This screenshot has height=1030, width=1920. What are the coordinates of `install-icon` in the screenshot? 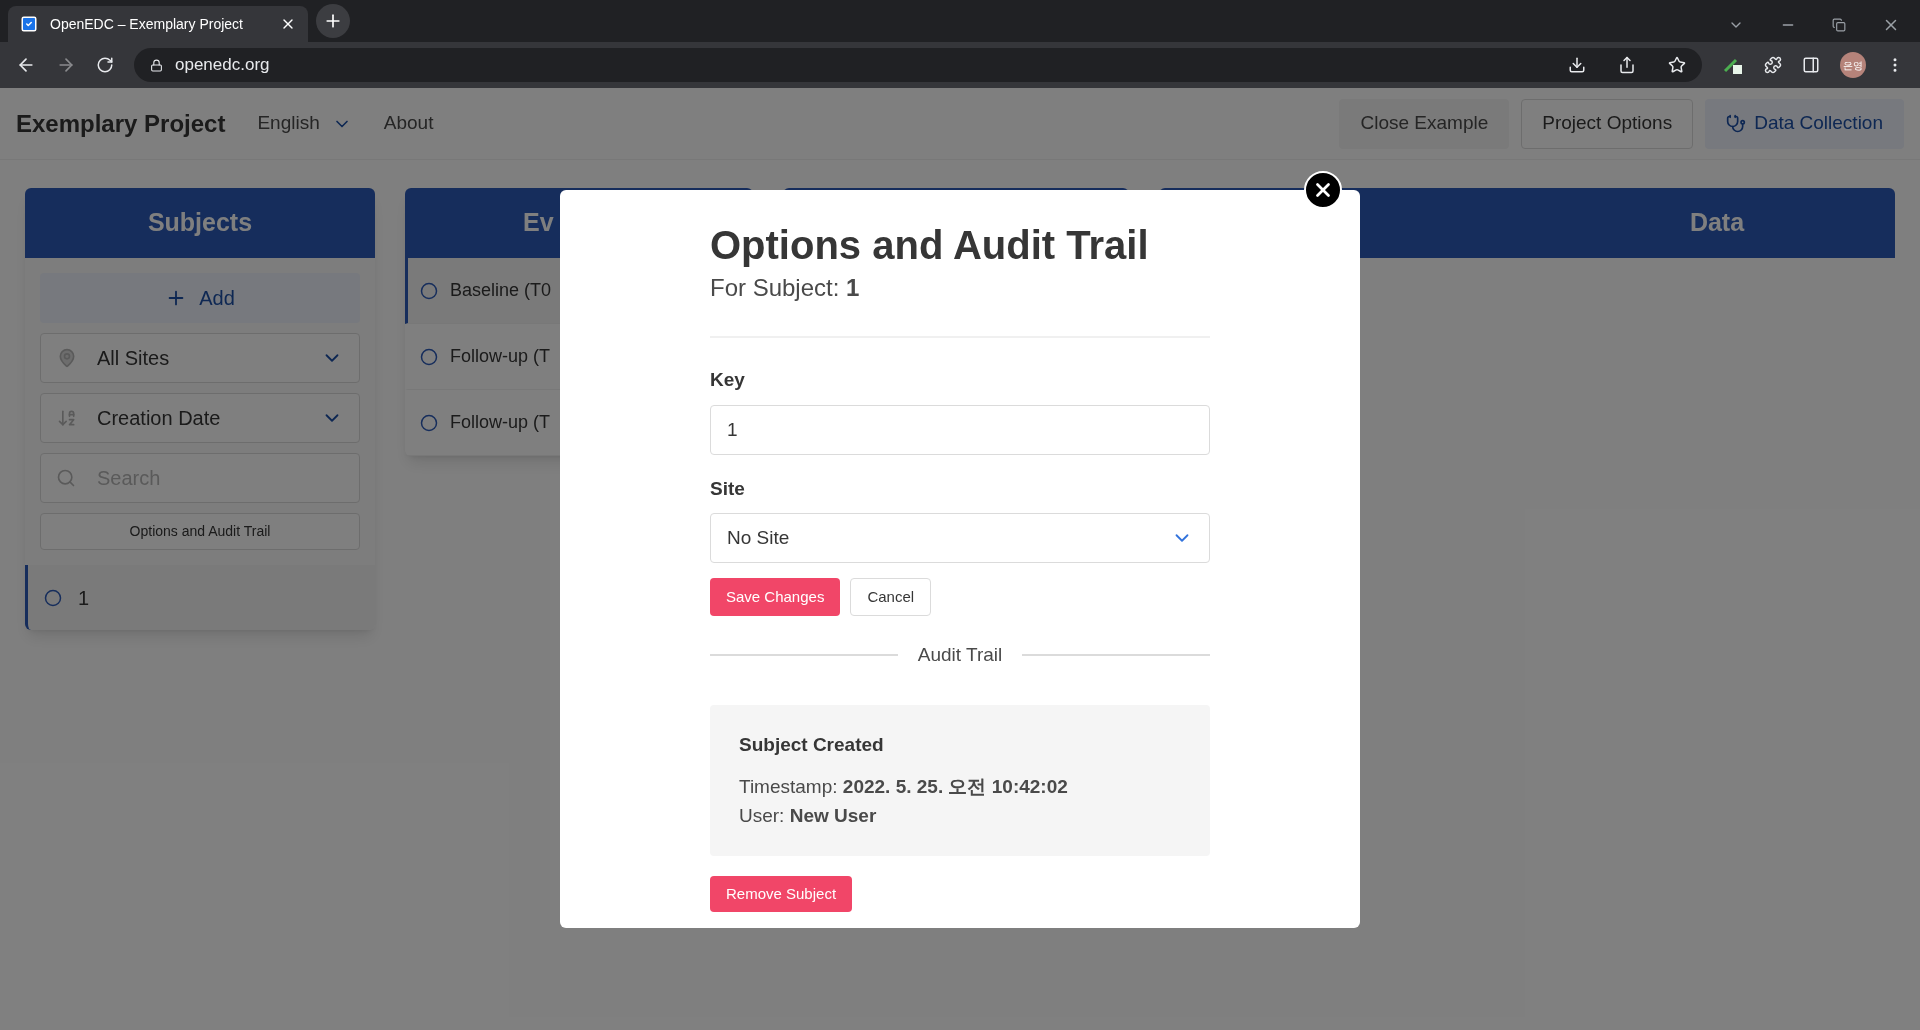 It's located at (1577, 65).